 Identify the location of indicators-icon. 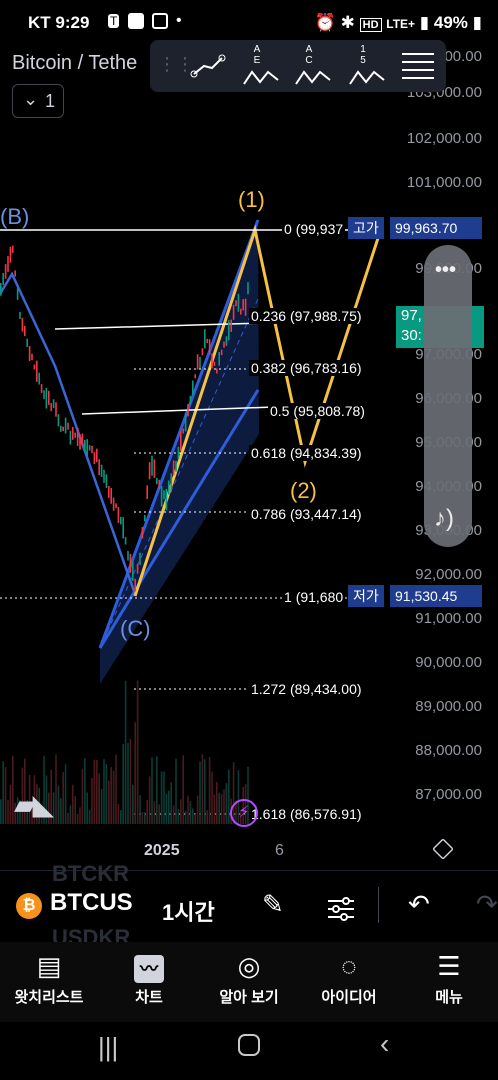
(341, 909).